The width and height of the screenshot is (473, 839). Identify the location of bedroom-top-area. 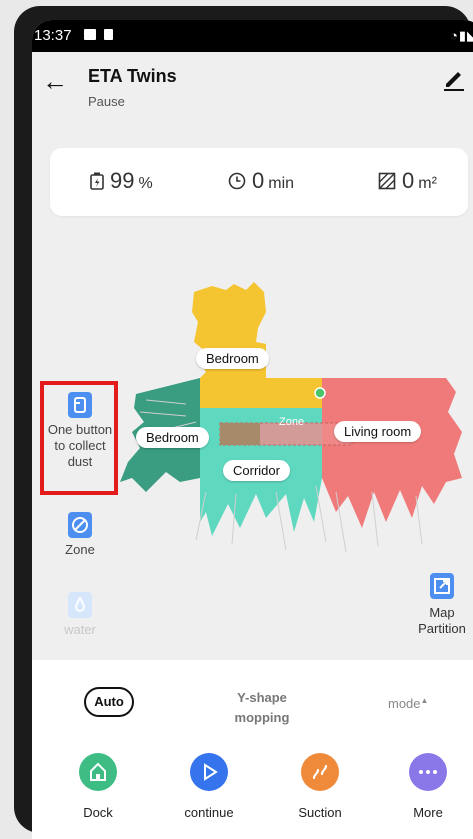
(257, 345).